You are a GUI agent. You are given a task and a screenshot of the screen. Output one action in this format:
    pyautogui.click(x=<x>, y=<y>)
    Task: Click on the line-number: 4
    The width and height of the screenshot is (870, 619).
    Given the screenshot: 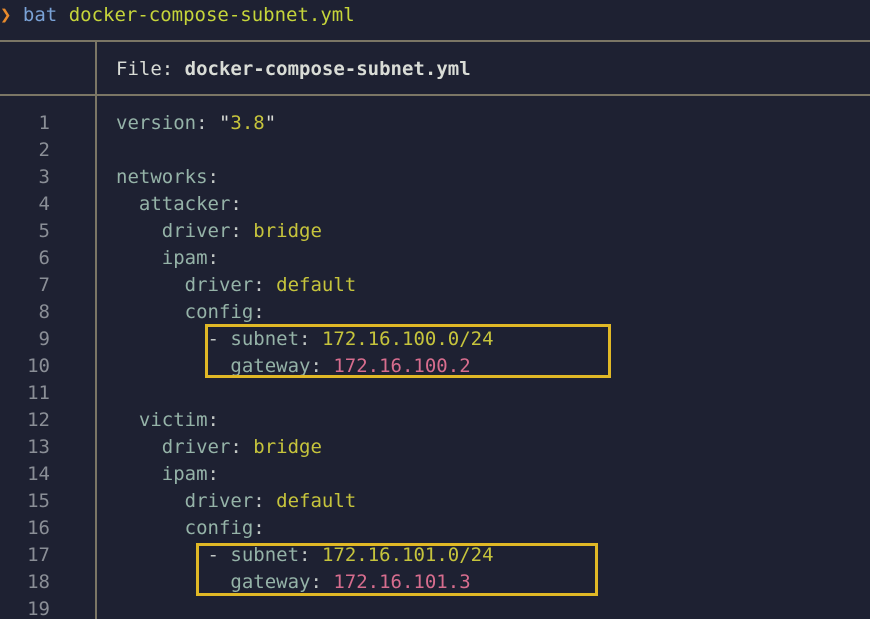 What is the action you would take?
    pyautogui.click(x=44, y=204)
    